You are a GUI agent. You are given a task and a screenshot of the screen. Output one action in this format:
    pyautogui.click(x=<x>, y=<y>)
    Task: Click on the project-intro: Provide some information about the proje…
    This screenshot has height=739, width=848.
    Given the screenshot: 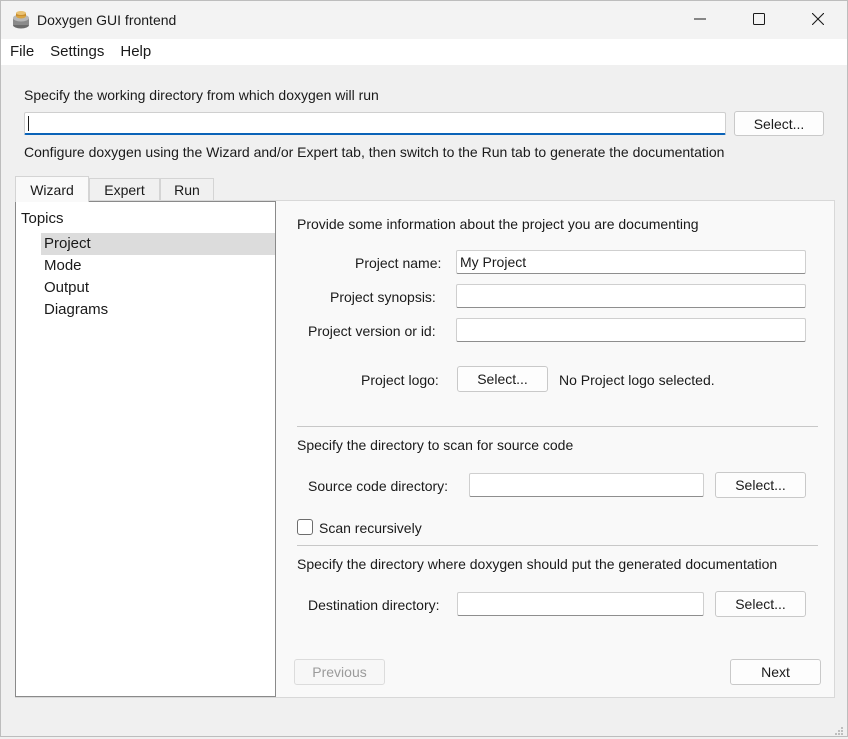 What is the action you would take?
    pyautogui.click(x=498, y=224)
    